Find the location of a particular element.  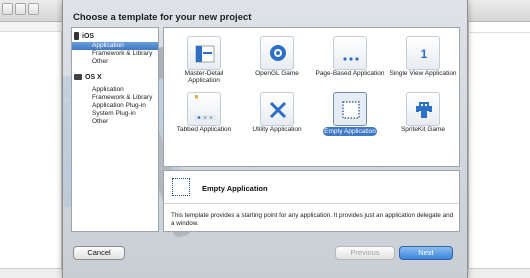

utilities-divider is located at coordinates (499, 32).